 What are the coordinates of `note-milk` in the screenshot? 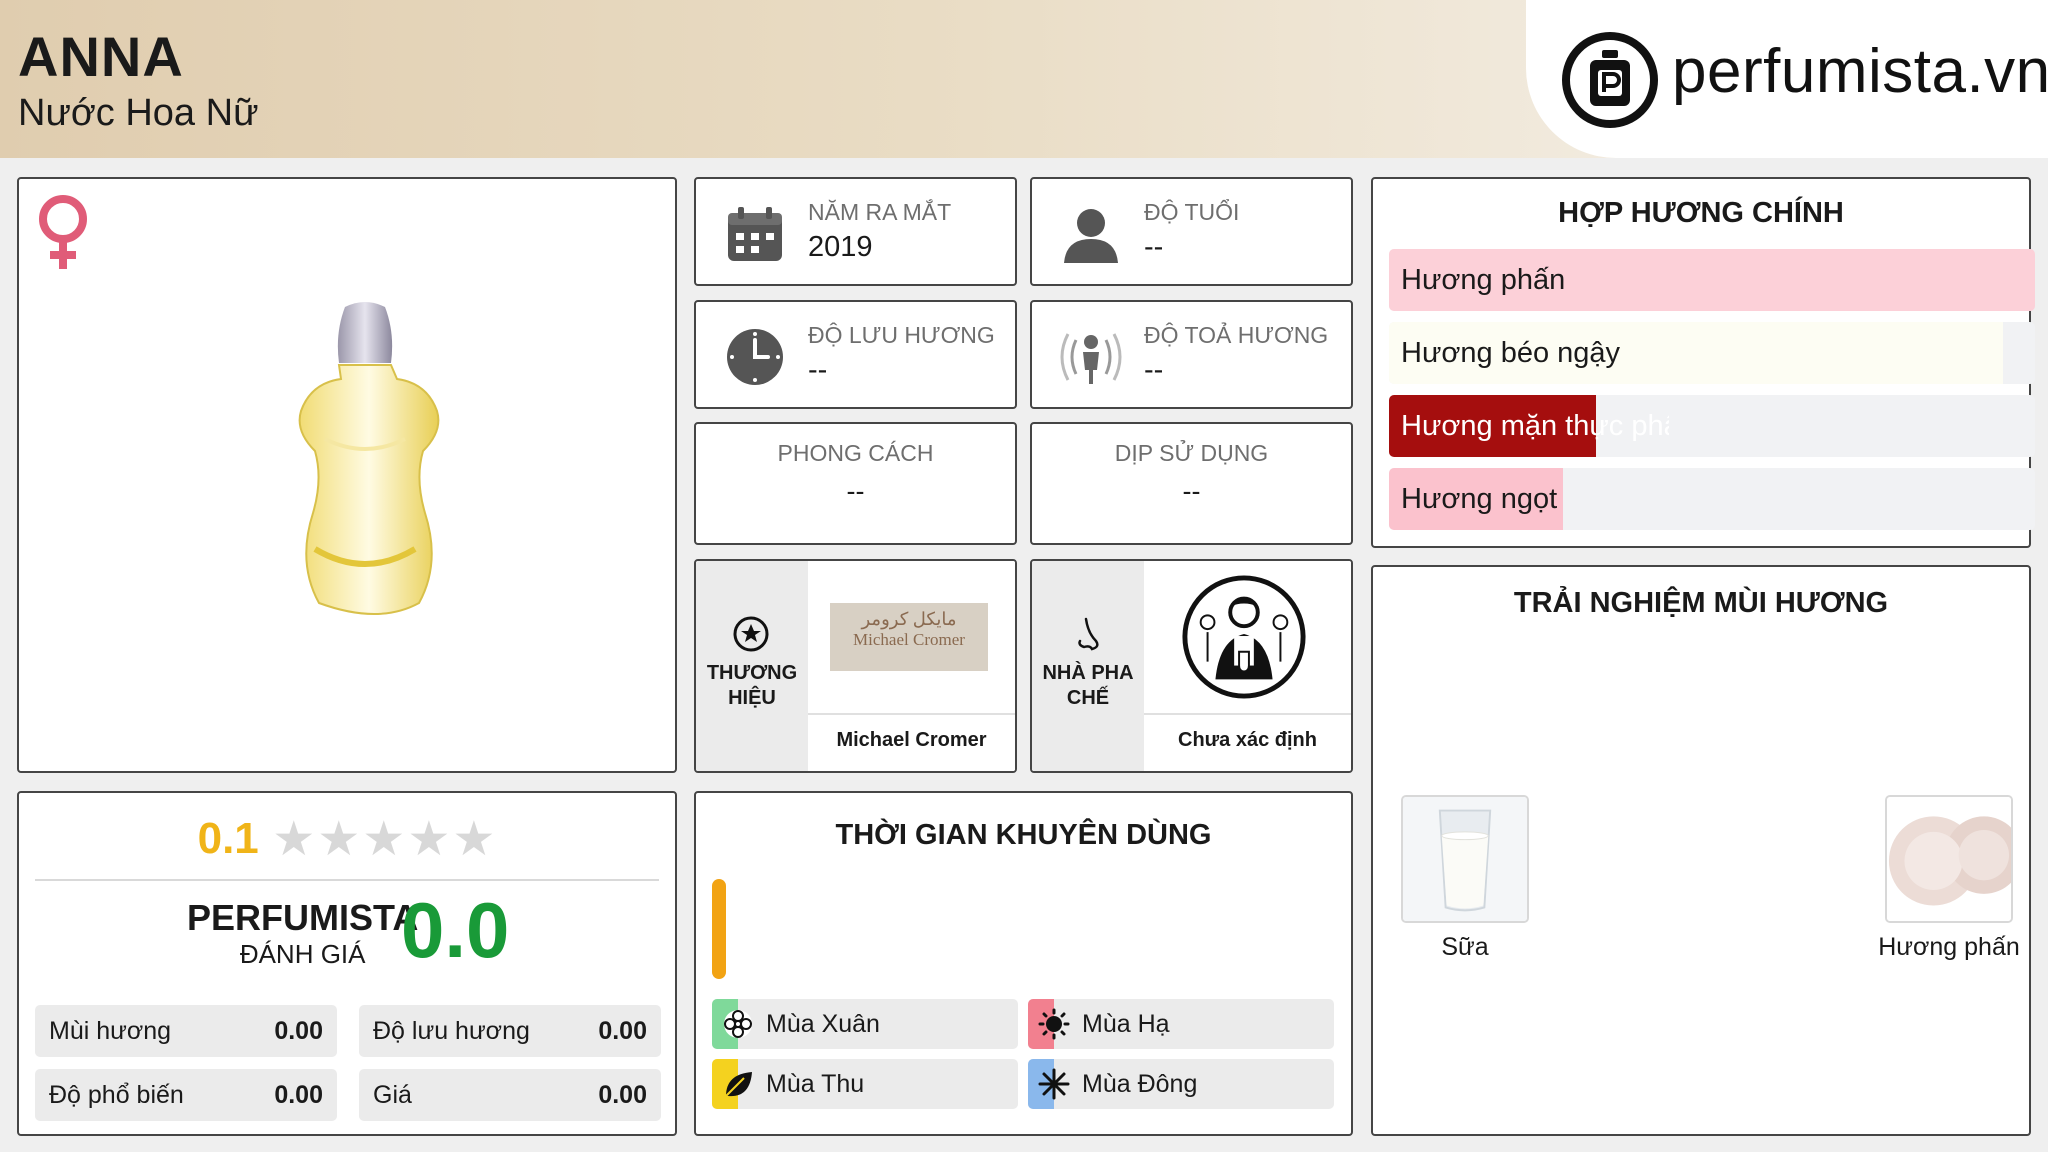 It's located at (1465, 859).